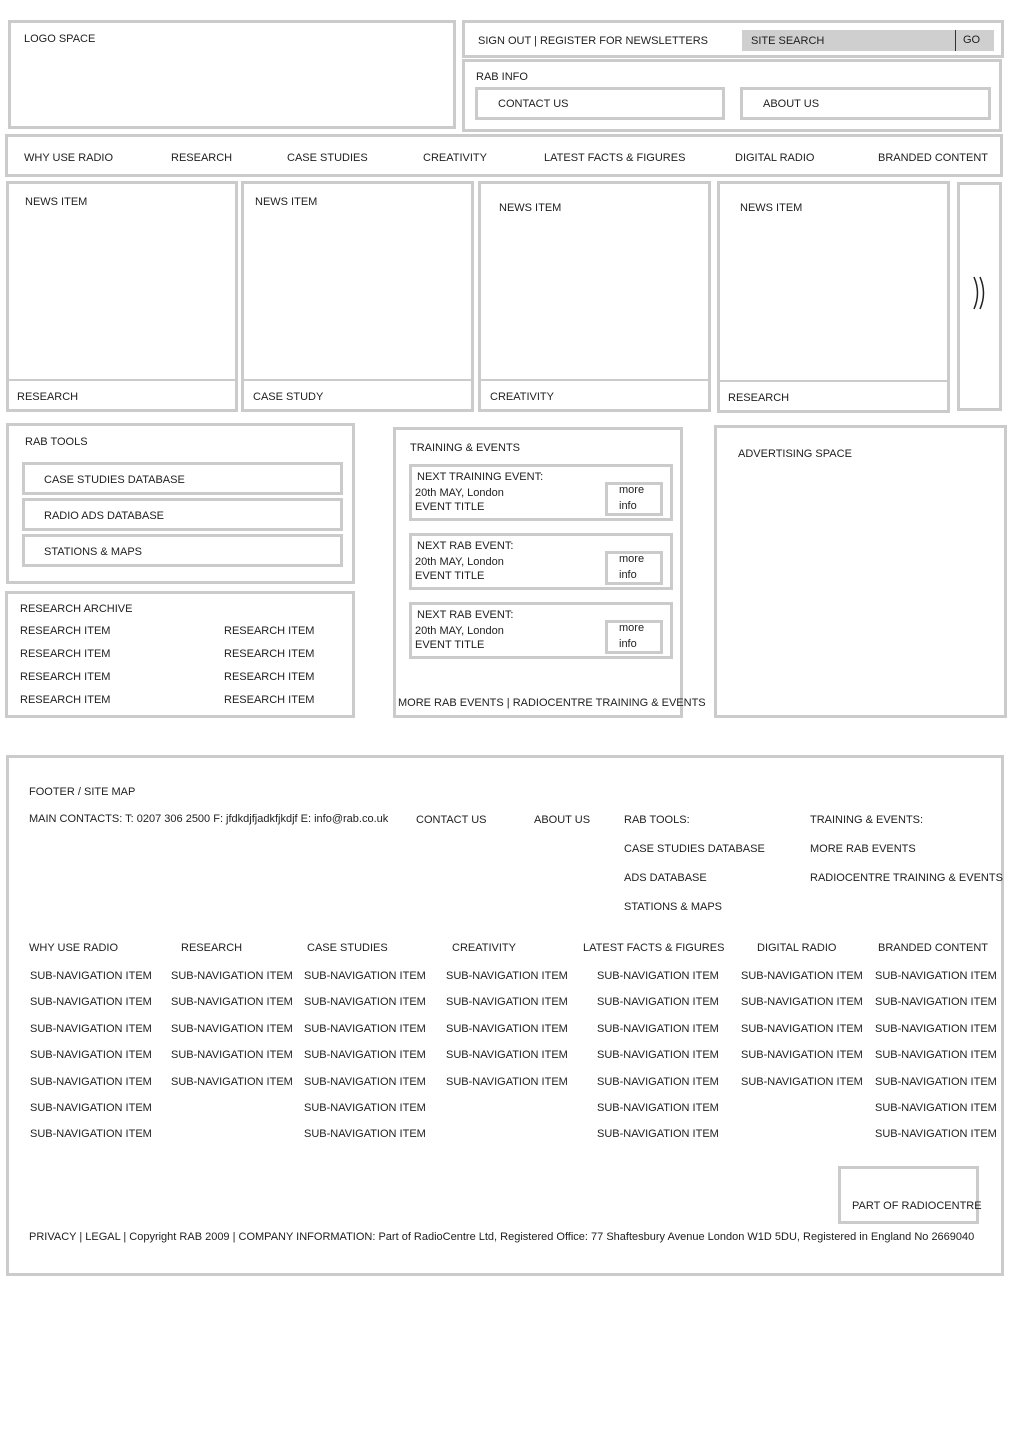 This screenshot has height=1432, width=1009. What do you see at coordinates (594, 296) in the screenshot?
I see `news-item: NEWS ITEM CREATIVITY` at bounding box center [594, 296].